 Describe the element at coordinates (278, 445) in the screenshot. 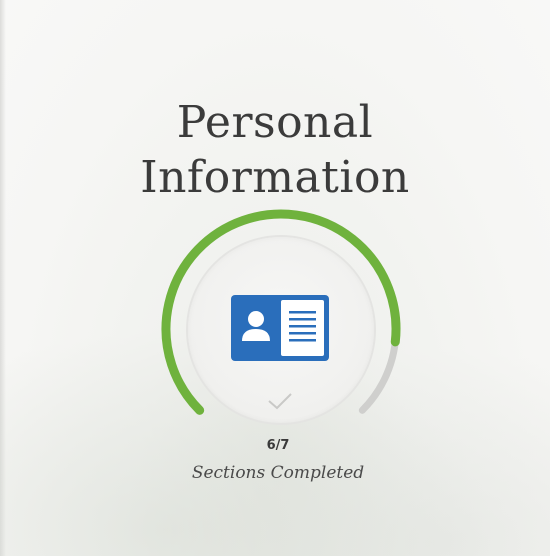

I see `sections-count: 6/7` at that location.